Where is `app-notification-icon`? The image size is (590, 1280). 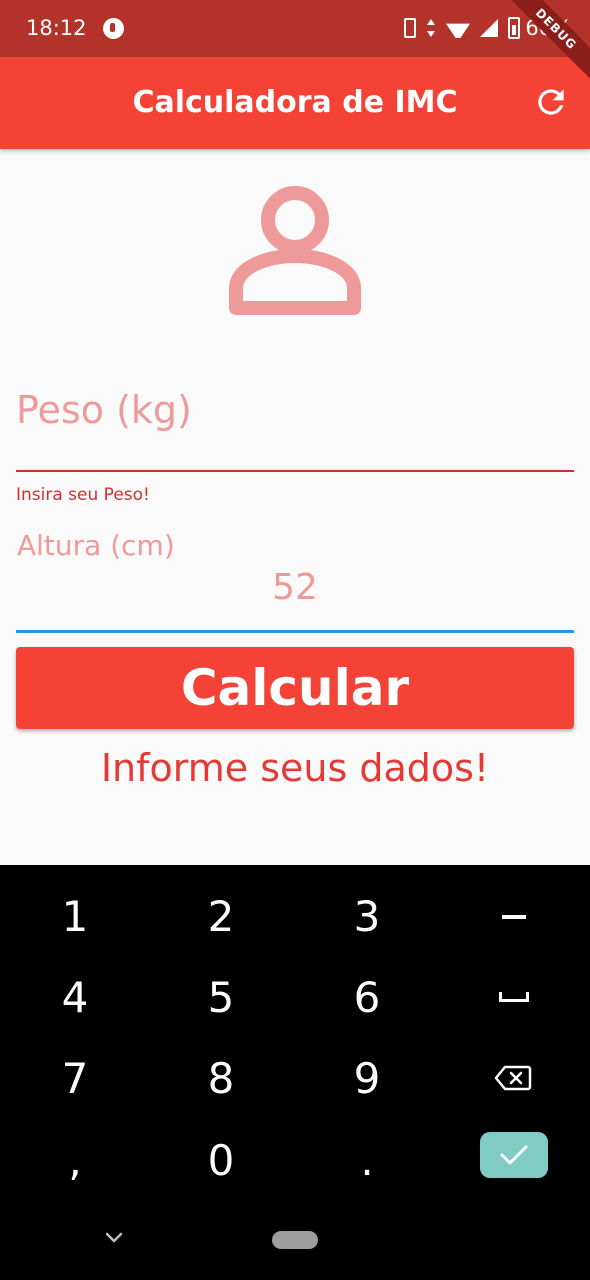
app-notification-icon is located at coordinates (113, 28).